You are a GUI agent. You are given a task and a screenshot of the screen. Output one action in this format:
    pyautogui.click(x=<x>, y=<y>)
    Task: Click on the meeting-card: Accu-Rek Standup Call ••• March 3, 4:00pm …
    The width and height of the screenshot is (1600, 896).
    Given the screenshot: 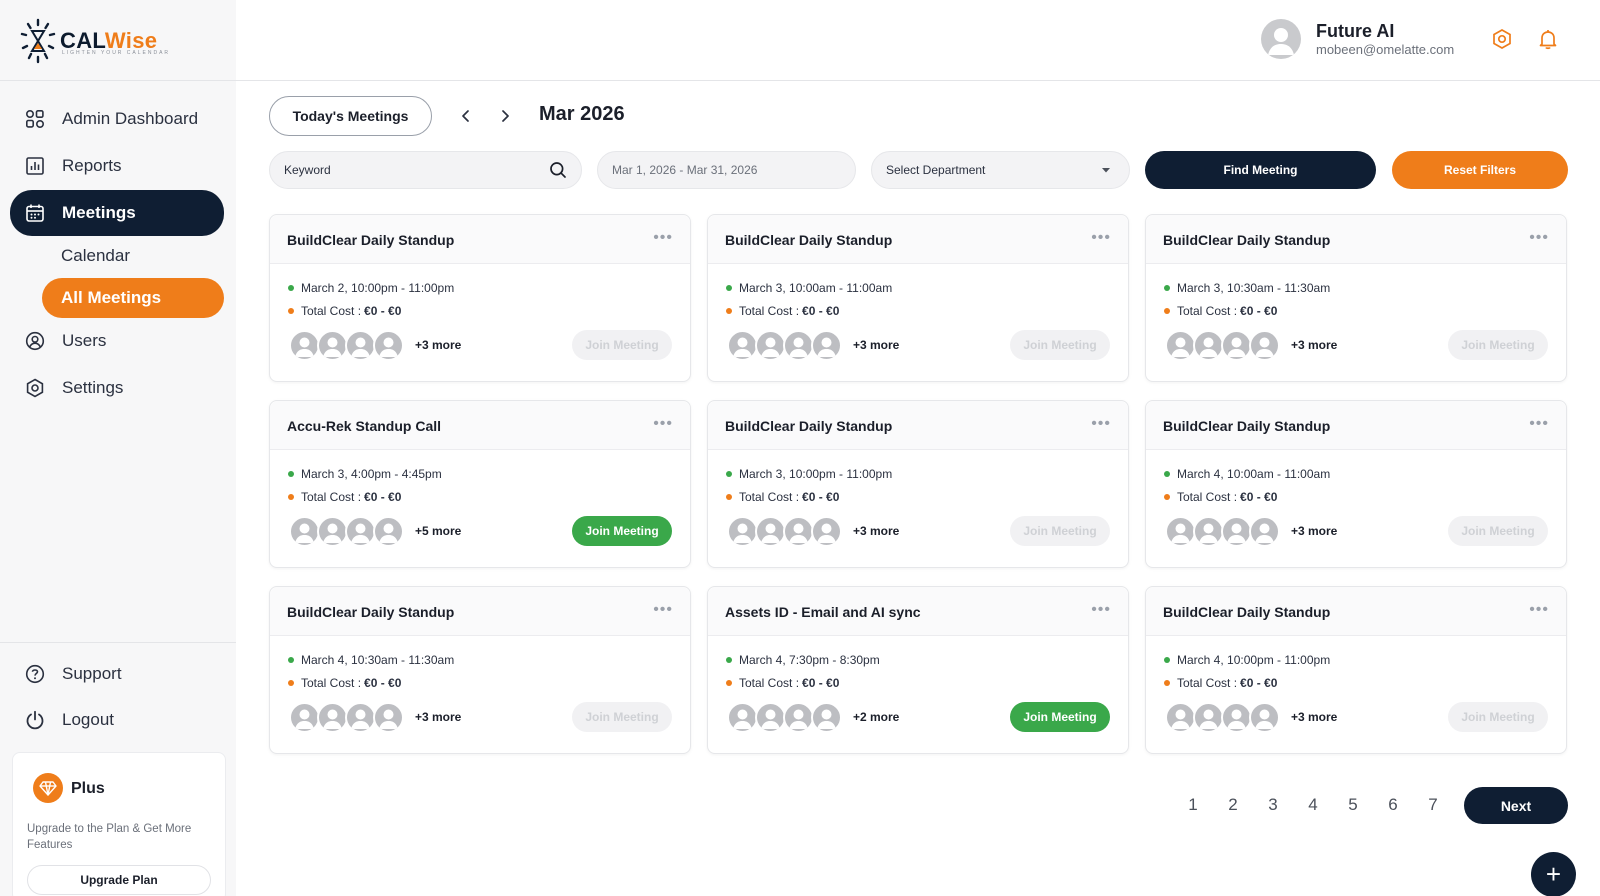 What is the action you would take?
    pyautogui.click(x=480, y=484)
    